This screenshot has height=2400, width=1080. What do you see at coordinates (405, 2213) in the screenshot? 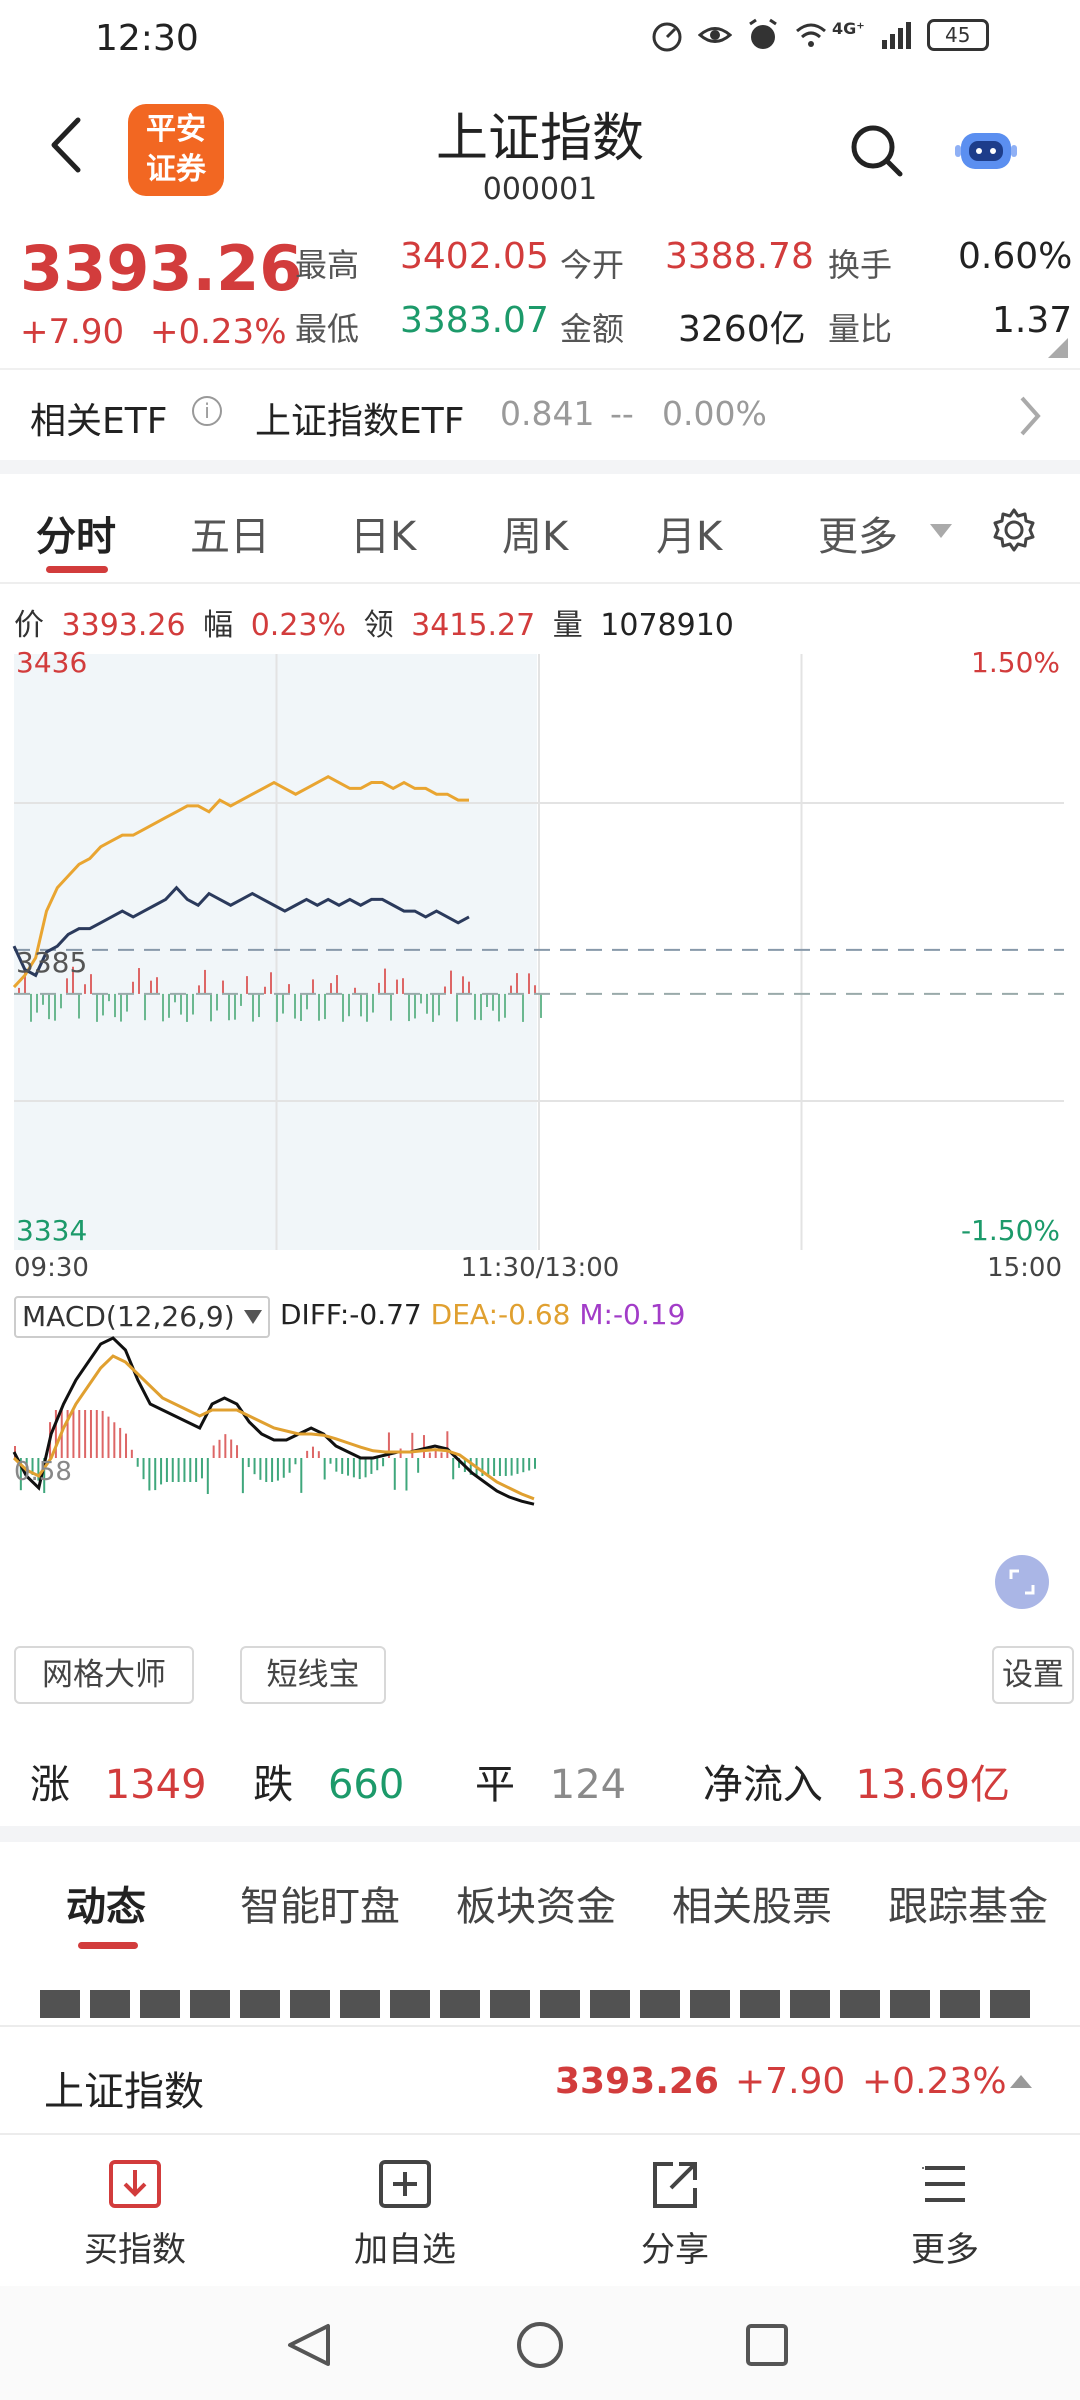
I see `add-watchlist-button: 加自选` at bounding box center [405, 2213].